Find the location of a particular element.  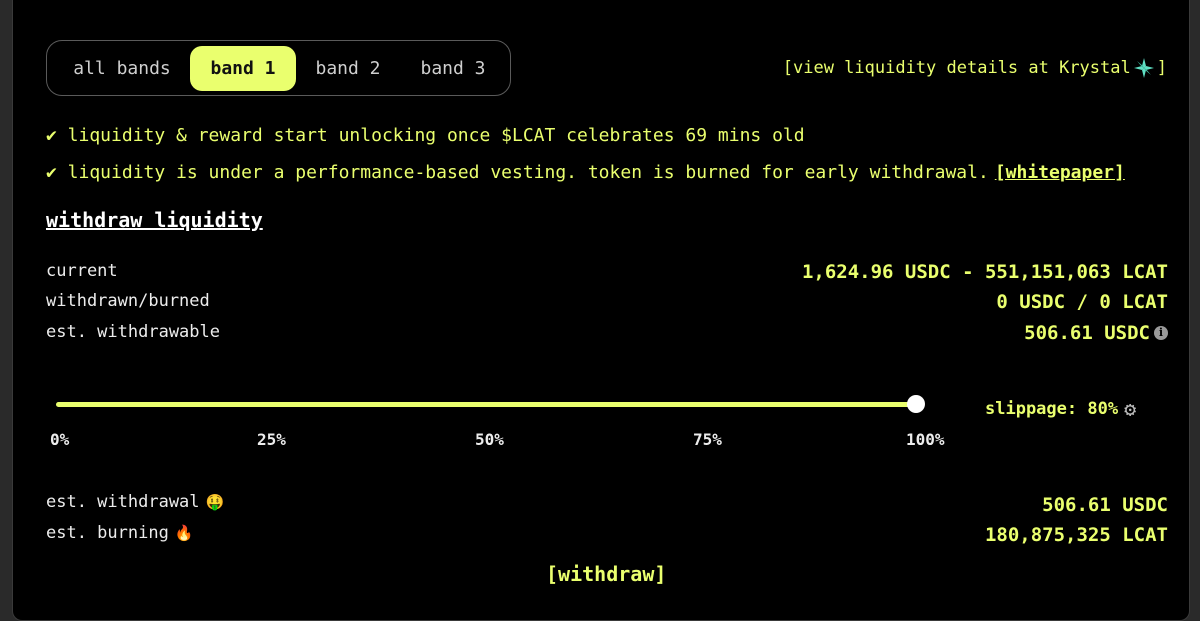

info-icon: i is located at coordinates (1161, 333).